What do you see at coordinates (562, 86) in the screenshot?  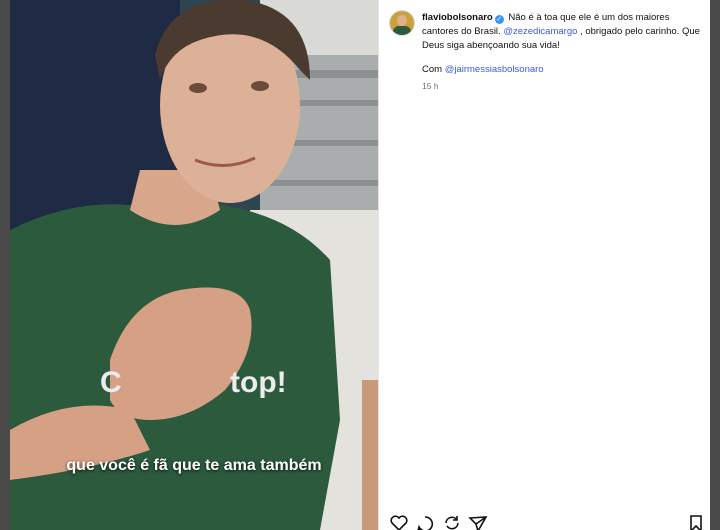 I see `post-timestamp: 15 h` at bounding box center [562, 86].